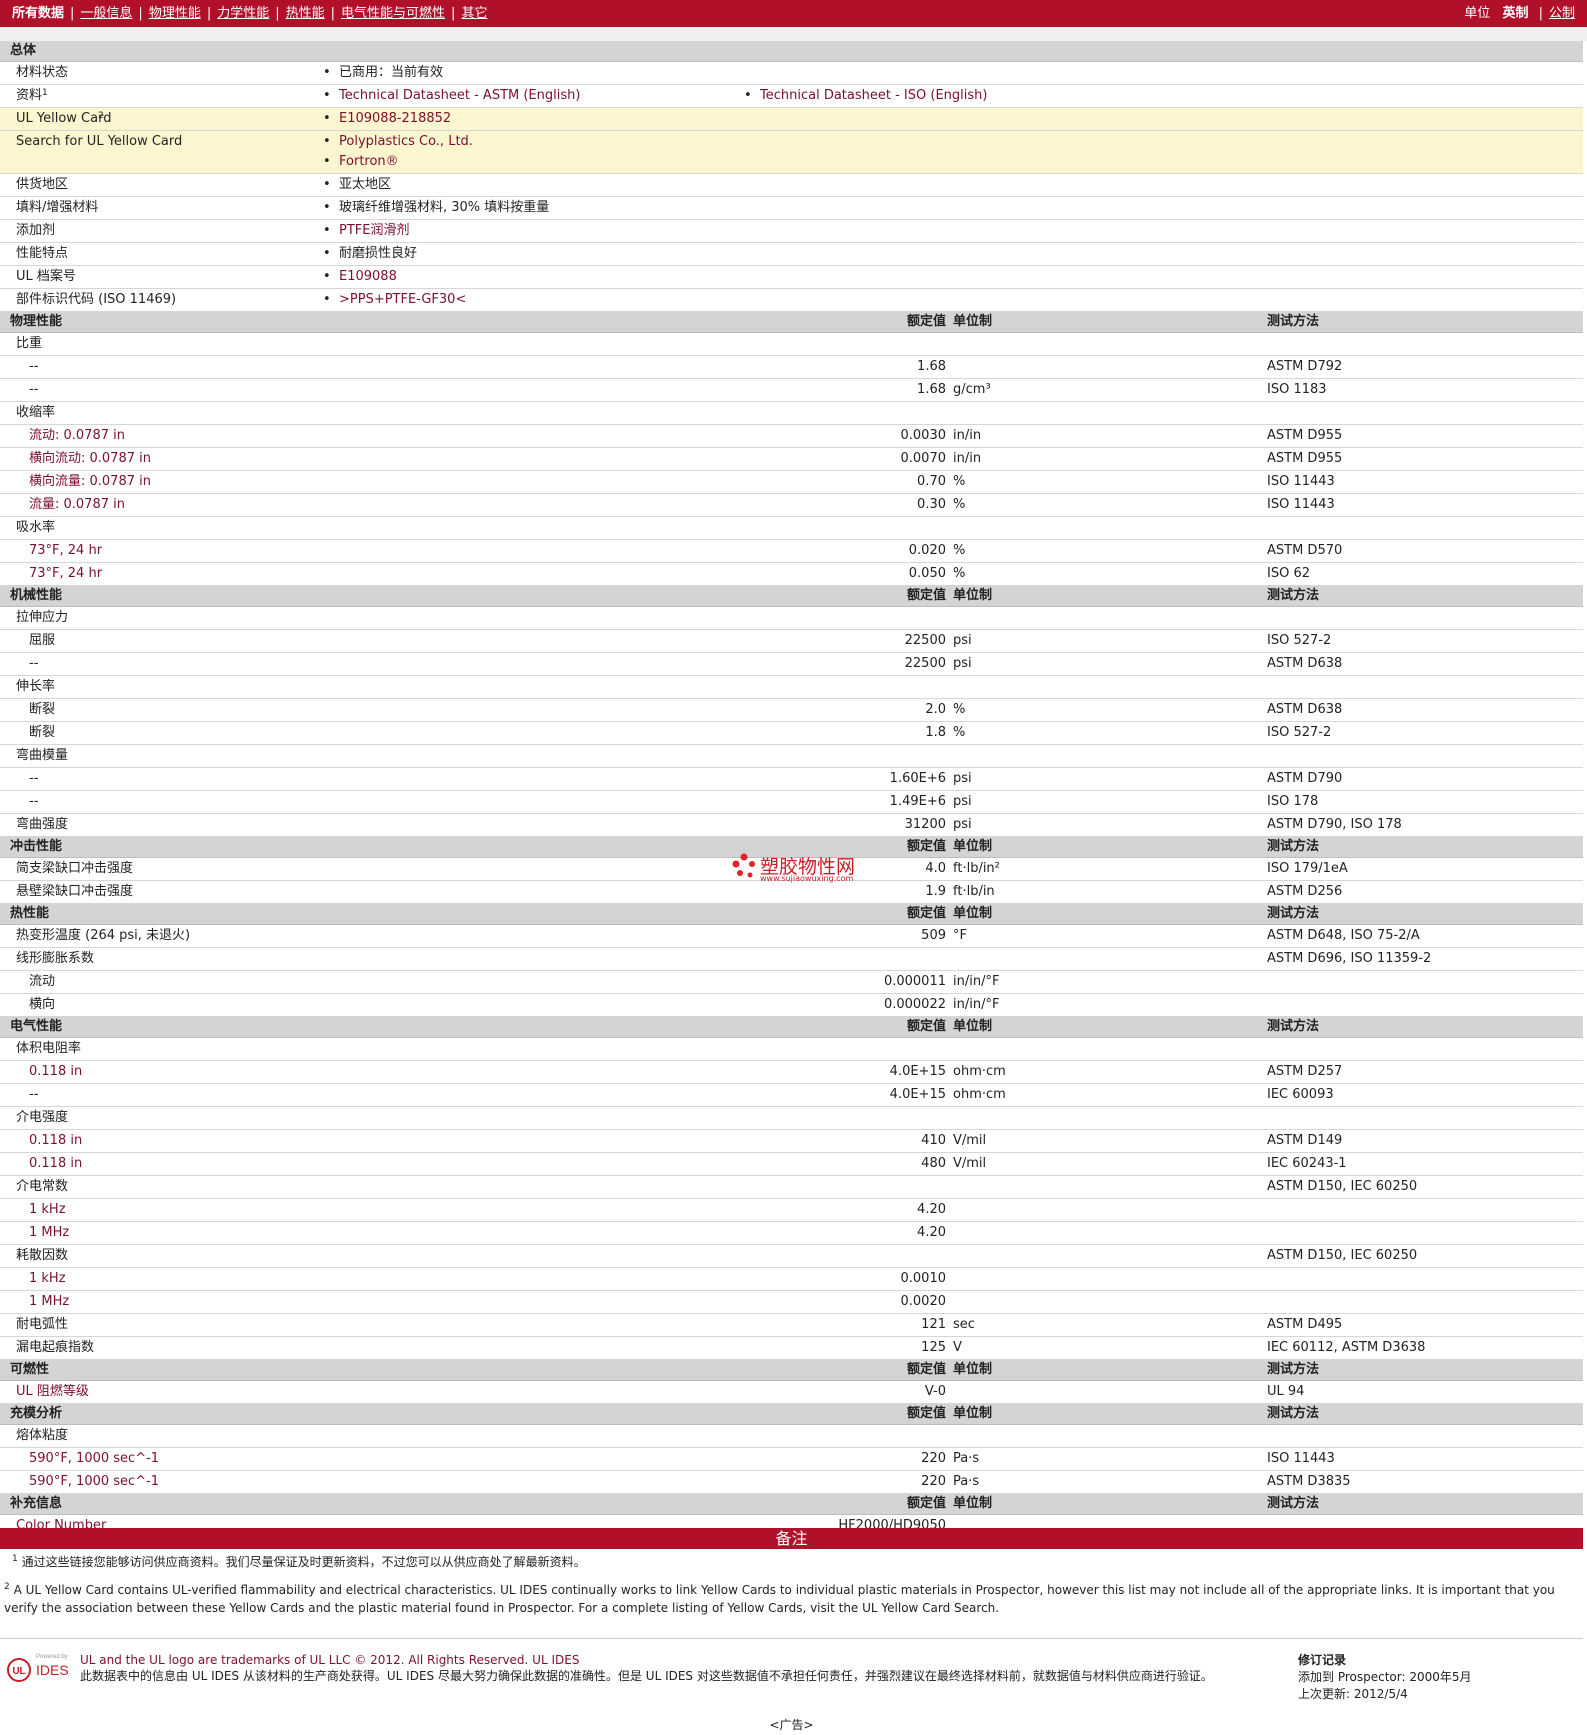  What do you see at coordinates (791, 73) in the screenshot?
I see `general-row: 材料状态 已商用：当前有效` at bounding box center [791, 73].